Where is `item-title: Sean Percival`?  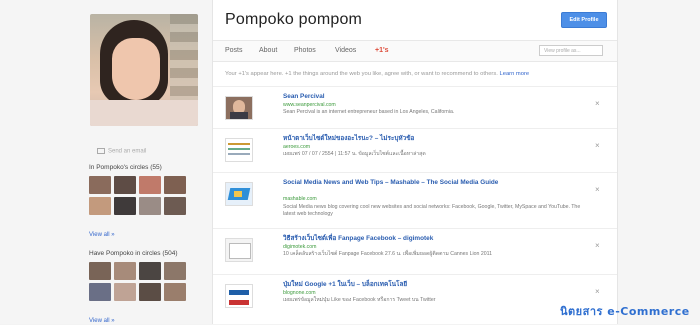 item-title: Sean Percival is located at coordinates (433, 97).